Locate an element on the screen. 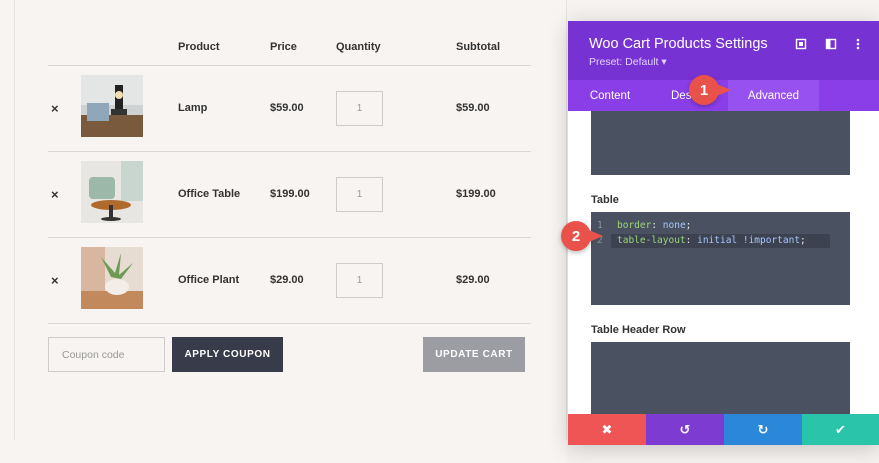 The height and width of the screenshot is (463, 879). redo-button: ↻ is located at coordinates (763, 429).